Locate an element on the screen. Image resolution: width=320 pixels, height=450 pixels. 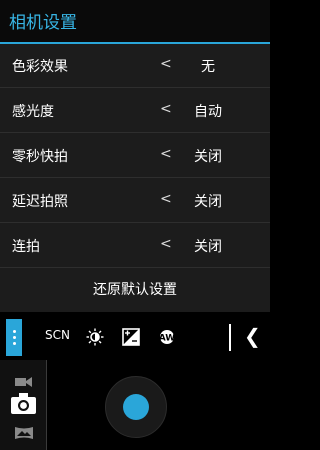
mode-switcher is located at coordinates (23, 405).